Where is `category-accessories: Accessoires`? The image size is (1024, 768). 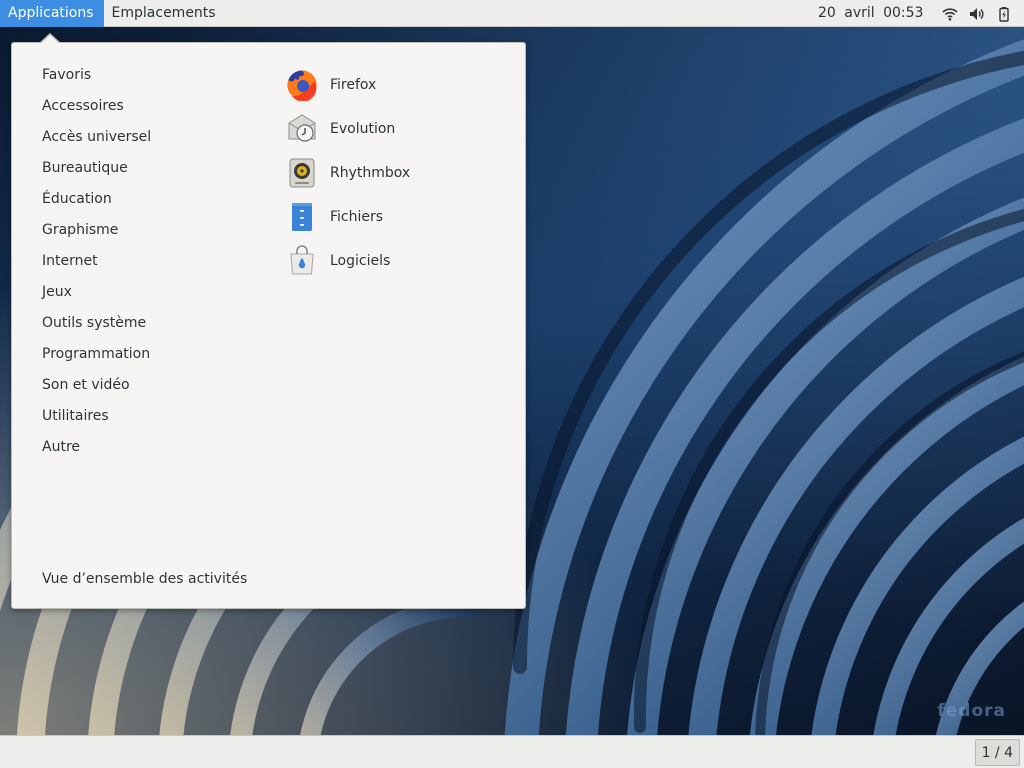
category-accessories: Accessoires is located at coordinates (96, 106).